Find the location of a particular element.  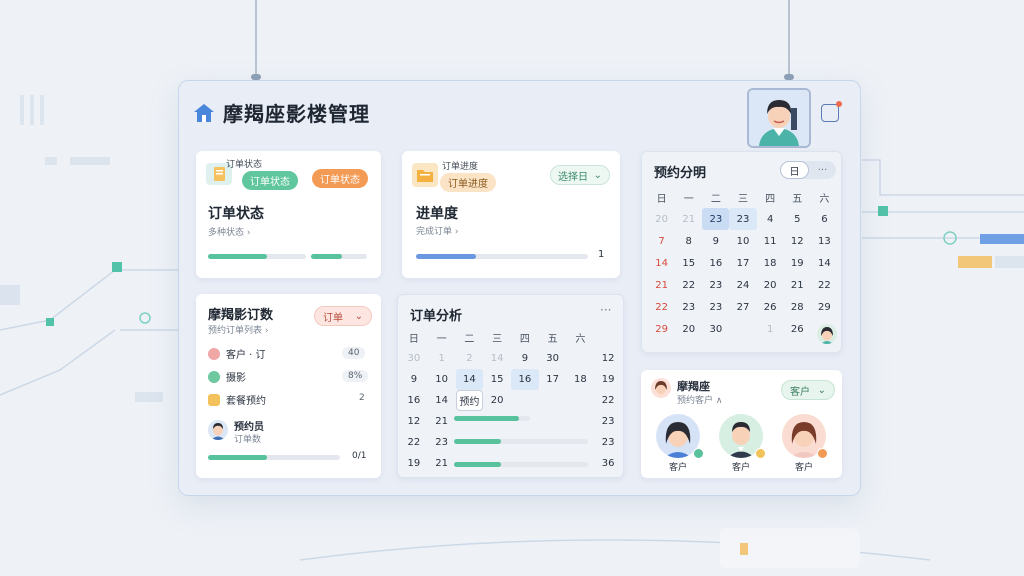

calendar-day-2-0: 14 is located at coordinates (661, 263).